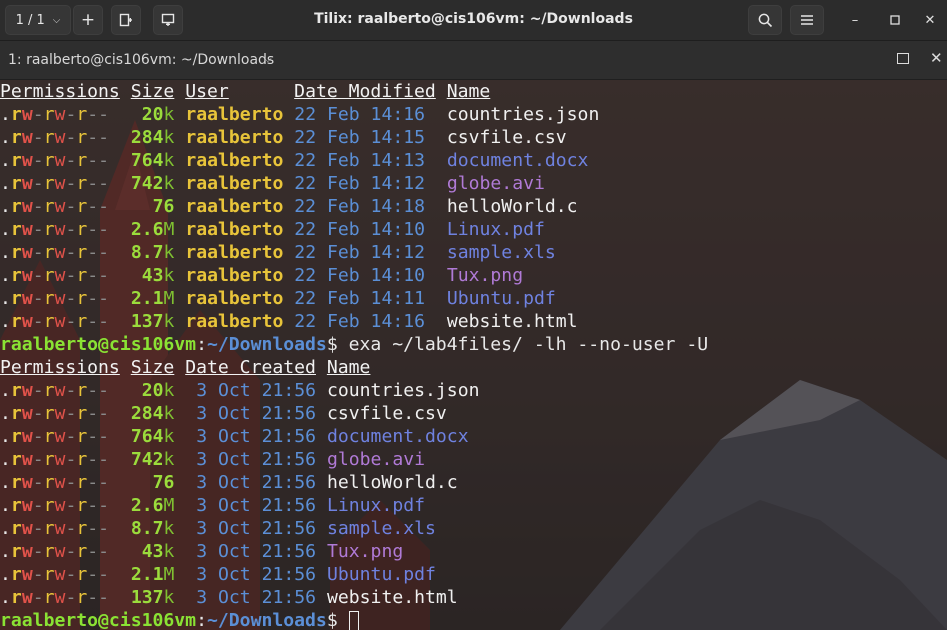  What do you see at coordinates (517, 160) in the screenshot?
I see `file-name: document.docx` at bounding box center [517, 160].